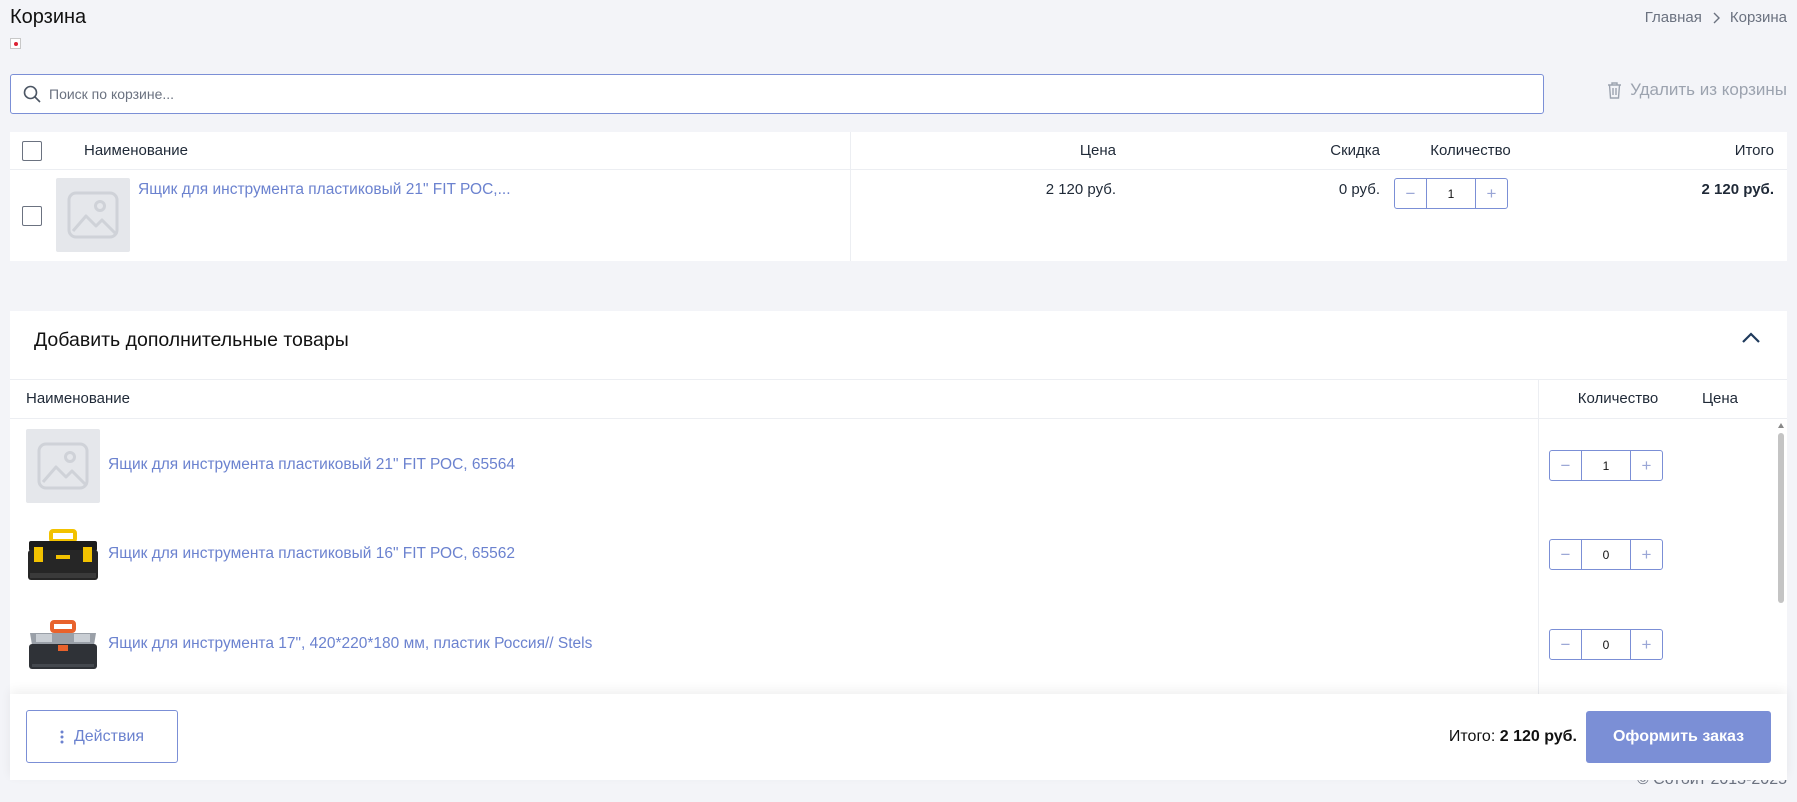 This screenshot has width=1797, height=802. I want to click on chevron-up-icon, so click(1751, 337).